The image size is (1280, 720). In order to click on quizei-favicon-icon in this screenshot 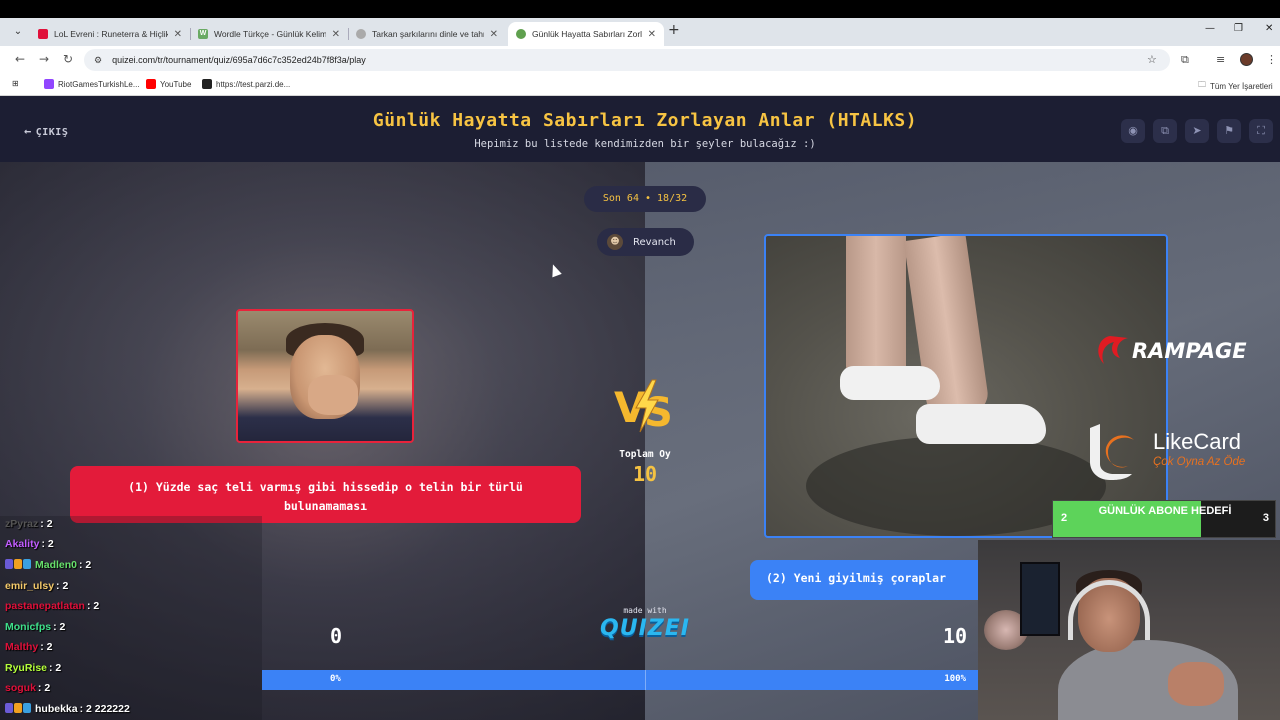, I will do `click(521, 34)`.